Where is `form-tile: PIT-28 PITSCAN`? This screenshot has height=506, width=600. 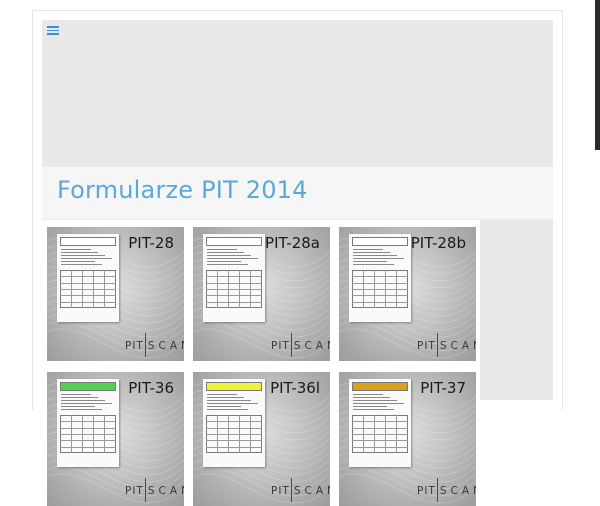 form-tile: PIT-28 PITSCAN is located at coordinates (115, 294).